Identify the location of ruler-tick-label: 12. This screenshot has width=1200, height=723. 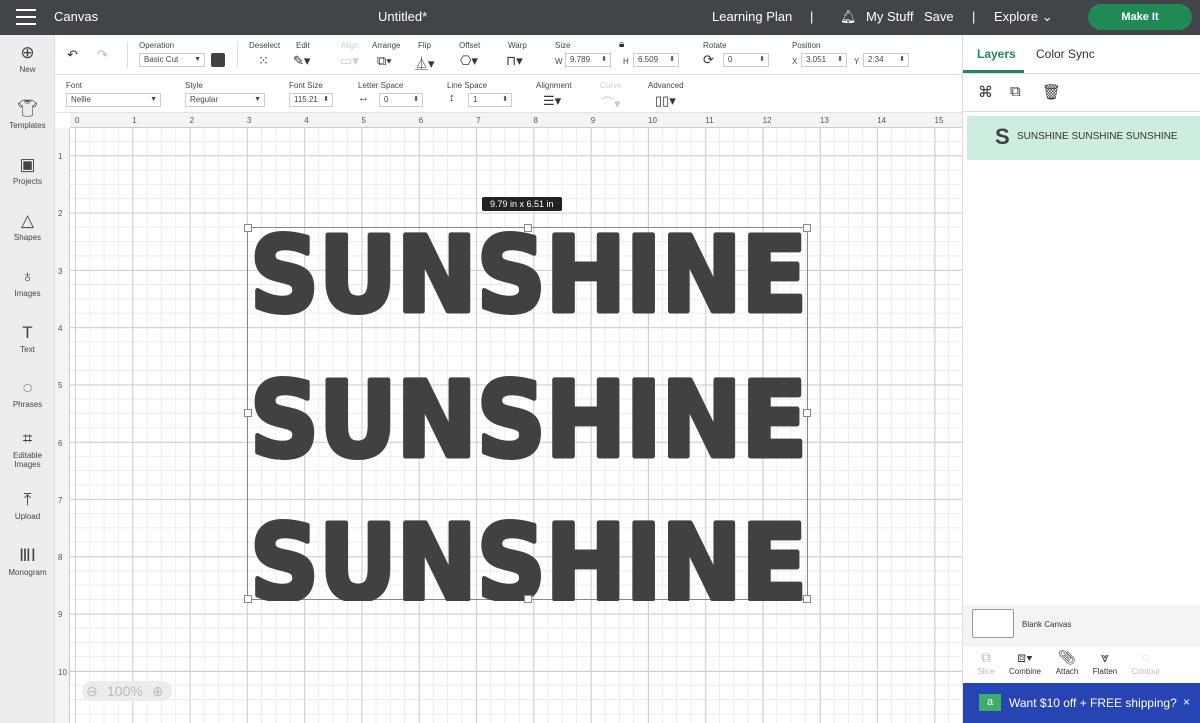
(767, 120).